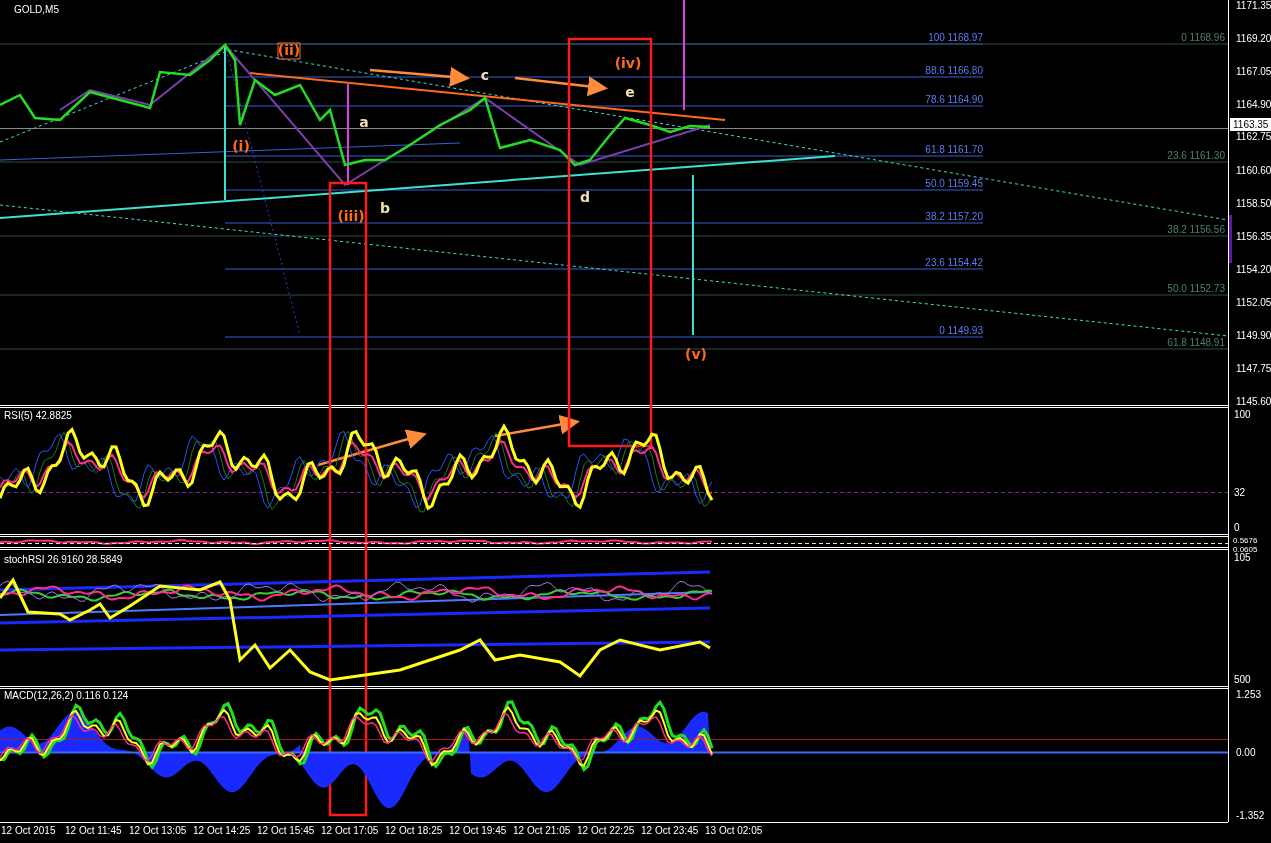 This screenshot has height=843, width=1271. I want to click on time-axis-label: 12 Oct 23:45, so click(670, 830).